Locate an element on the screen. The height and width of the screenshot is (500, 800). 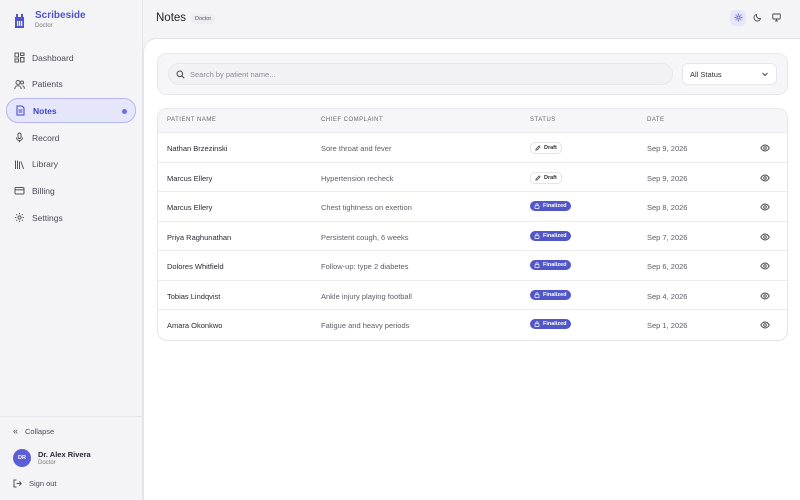
patient-name: Amara Okonkwo is located at coordinates (195, 325).